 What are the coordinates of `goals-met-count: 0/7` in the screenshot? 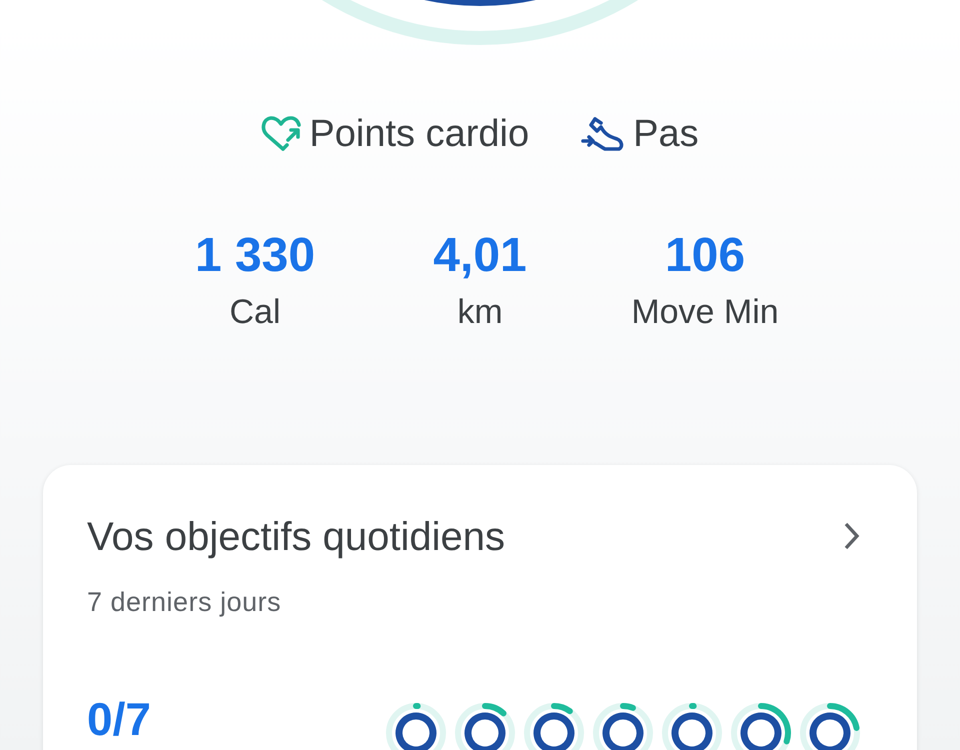 It's located at (119, 719).